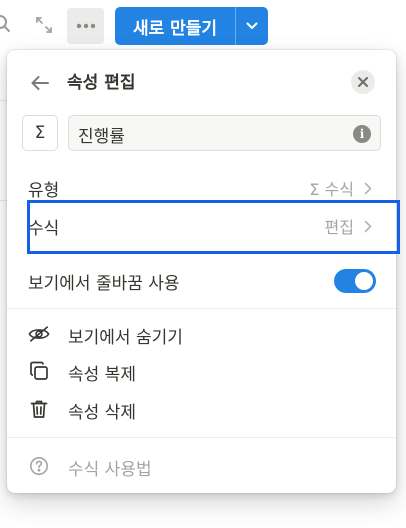  Describe the element at coordinates (104, 284) in the screenshot. I see `wrap-in-view-label: 보기에서 줄바꿈 사용` at that location.